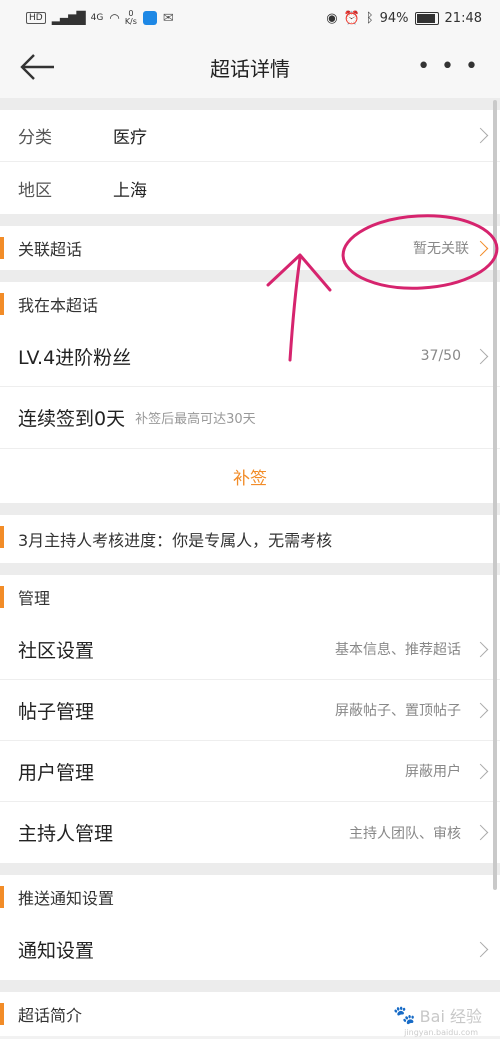 Image resolution: width=500 pixels, height=1039 pixels. I want to click on intro-head-label: 超话简介, so click(50, 1015).